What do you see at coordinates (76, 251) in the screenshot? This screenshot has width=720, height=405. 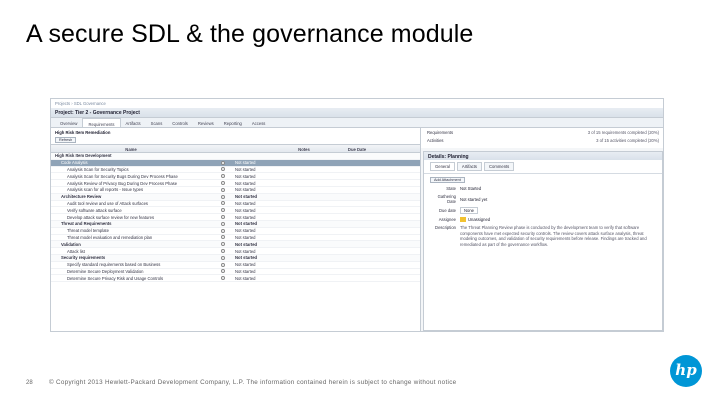 I see `row-name: Attack list` at bounding box center [76, 251].